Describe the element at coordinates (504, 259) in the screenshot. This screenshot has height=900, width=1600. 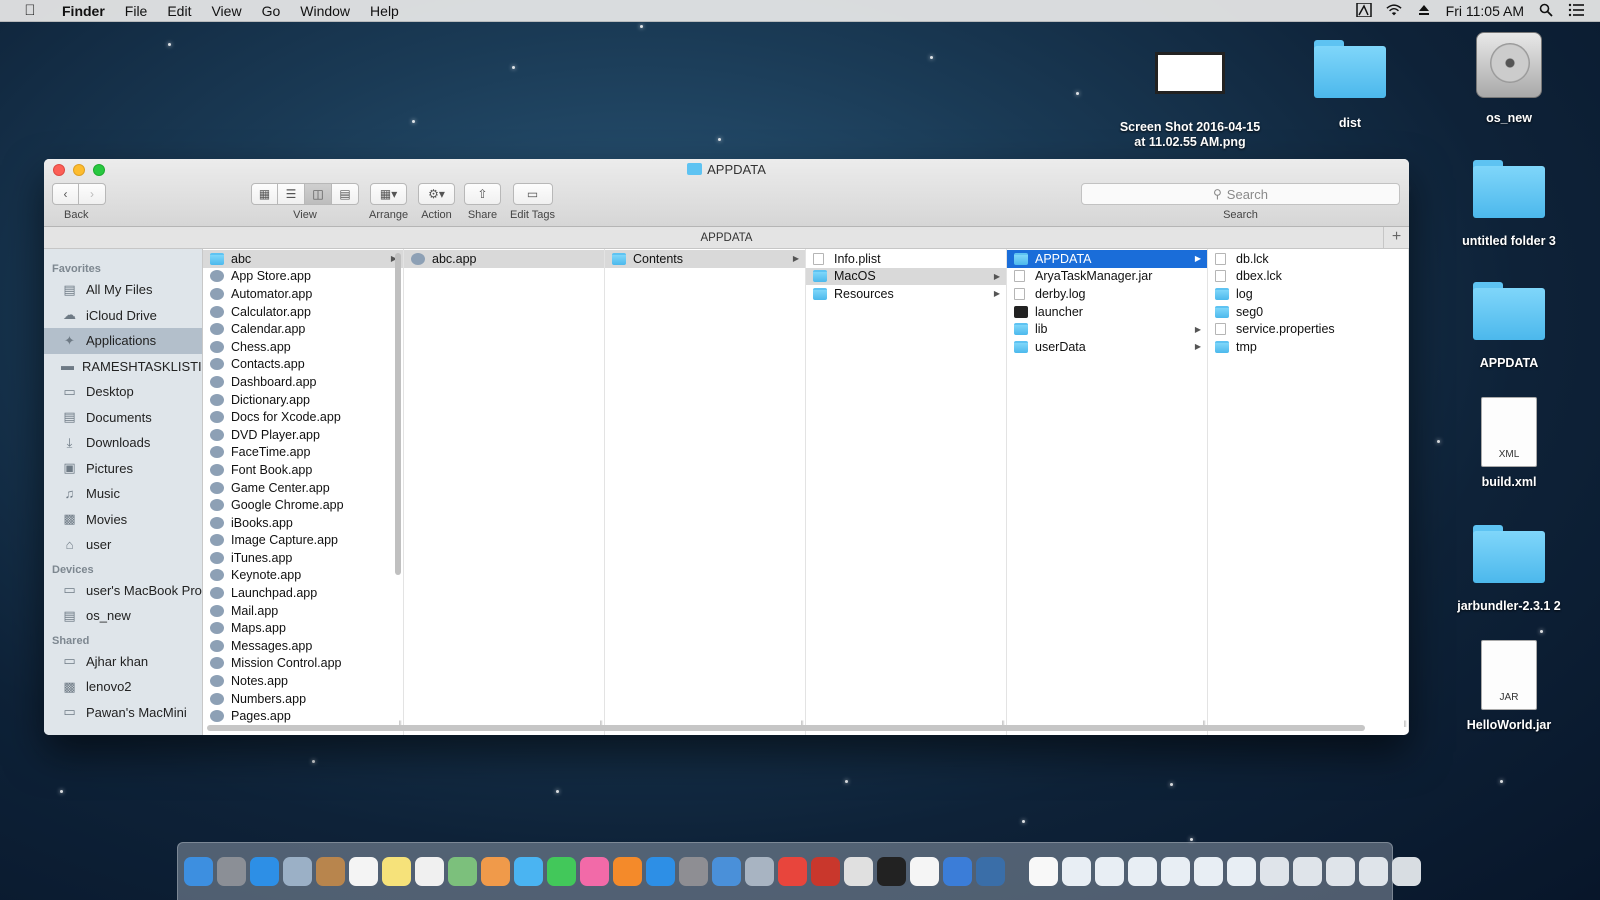
I see `file-list-item: abc.app` at that location.